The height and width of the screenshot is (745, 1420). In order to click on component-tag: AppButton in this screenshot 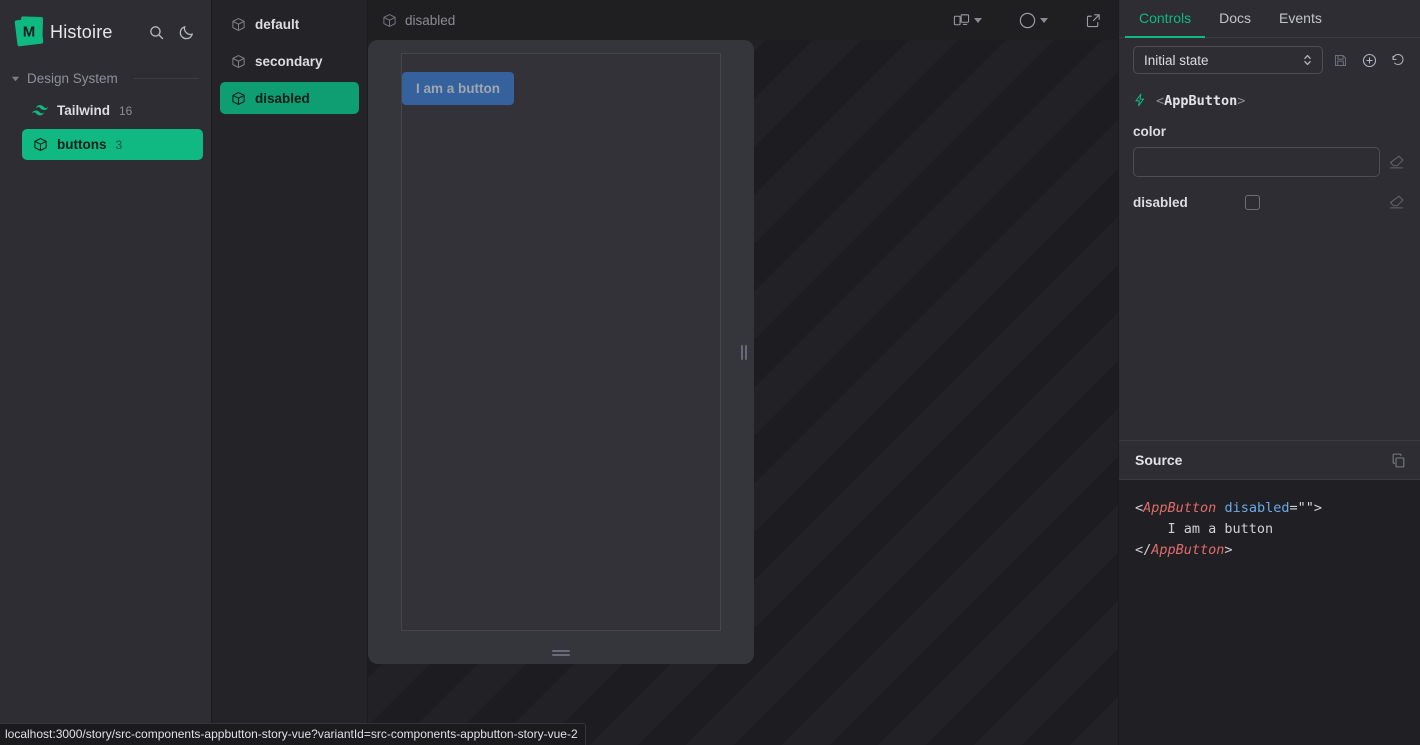, I will do `click(1201, 100)`.